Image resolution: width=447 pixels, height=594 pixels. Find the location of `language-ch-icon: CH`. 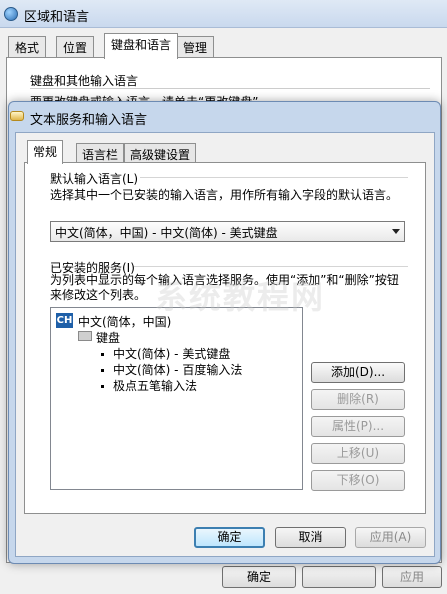

language-ch-icon: CH is located at coordinates (64, 320).